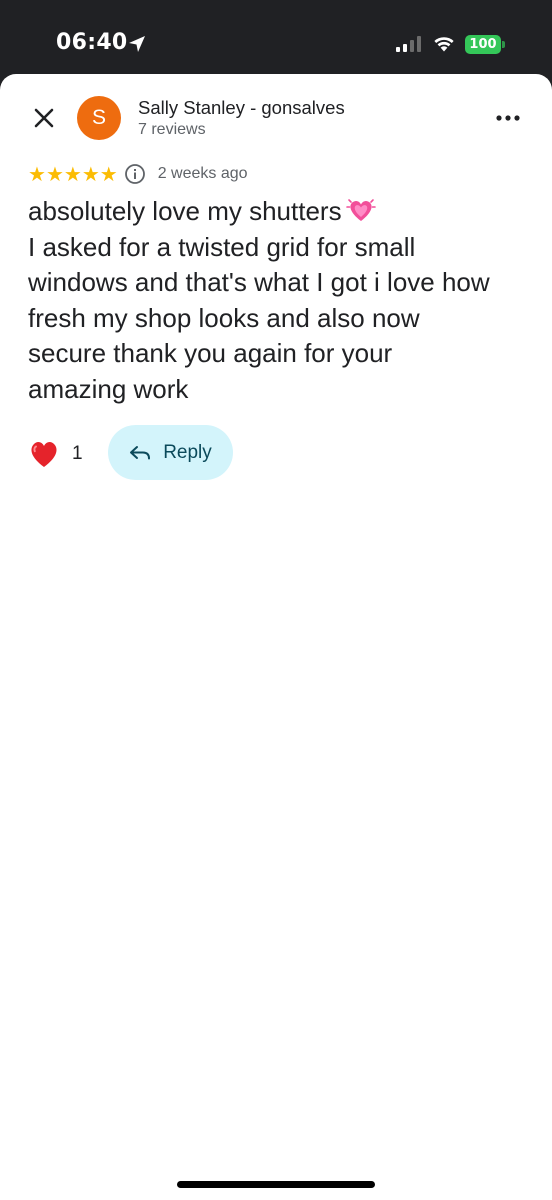 This screenshot has width=552, height=1200. What do you see at coordinates (140, 452) in the screenshot?
I see `reply-icon` at bounding box center [140, 452].